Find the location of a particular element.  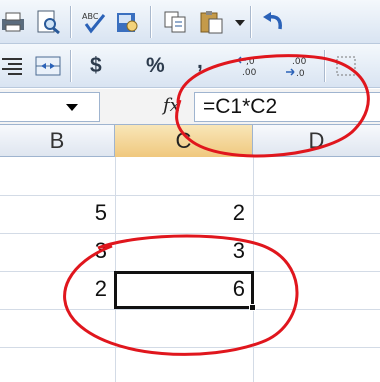

align-right-icon is located at coordinates (14, 66).